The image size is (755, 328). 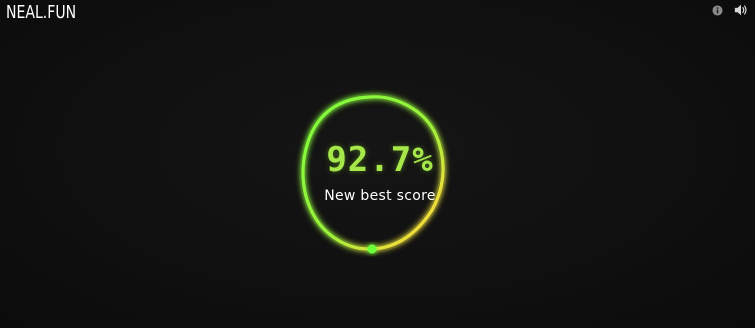 I want to click on score-value: 92.7%, so click(x=380, y=160).